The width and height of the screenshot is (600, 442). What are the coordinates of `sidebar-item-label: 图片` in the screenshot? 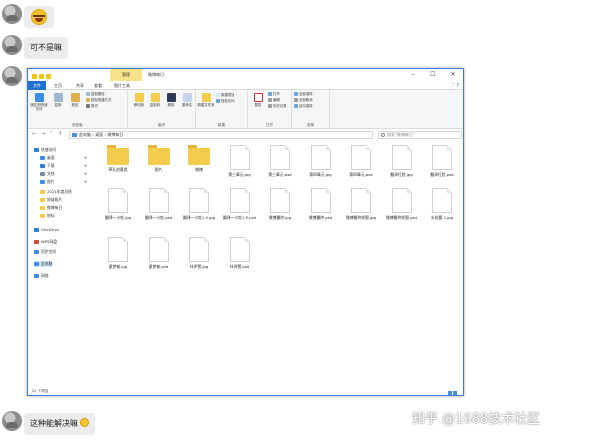 It's located at (51, 181).